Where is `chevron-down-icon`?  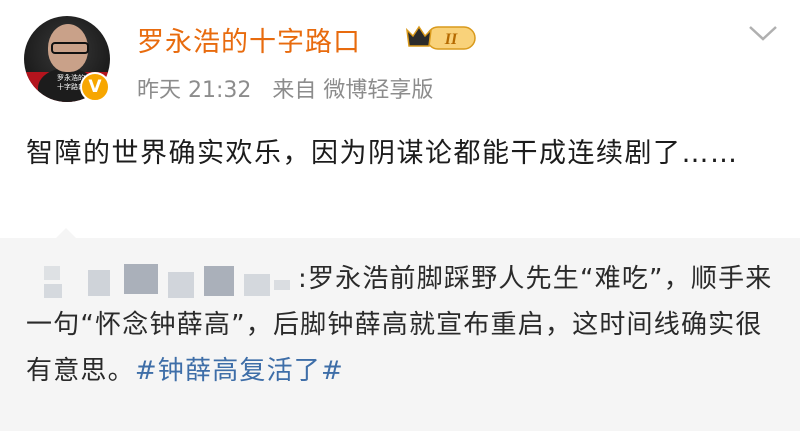 chevron-down-icon is located at coordinates (763, 33).